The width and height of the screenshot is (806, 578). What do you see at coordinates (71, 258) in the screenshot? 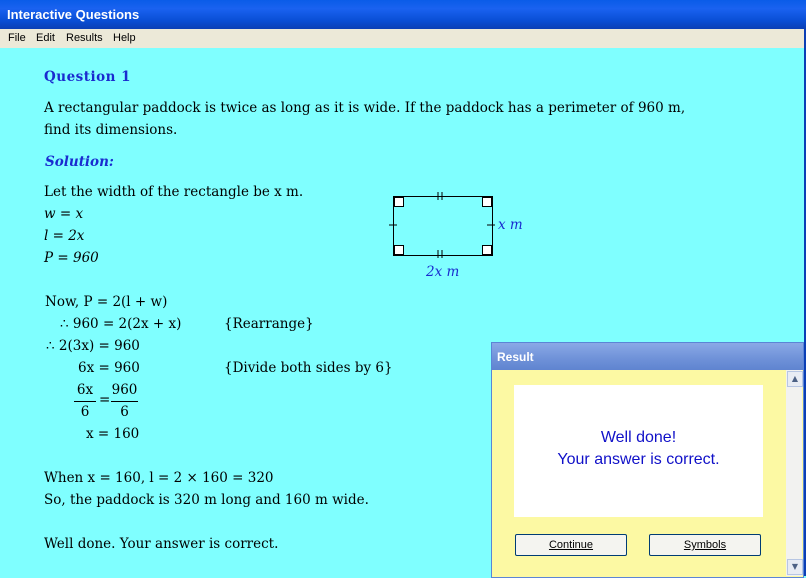
I see `solution-line-4: P = 960` at bounding box center [71, 258].